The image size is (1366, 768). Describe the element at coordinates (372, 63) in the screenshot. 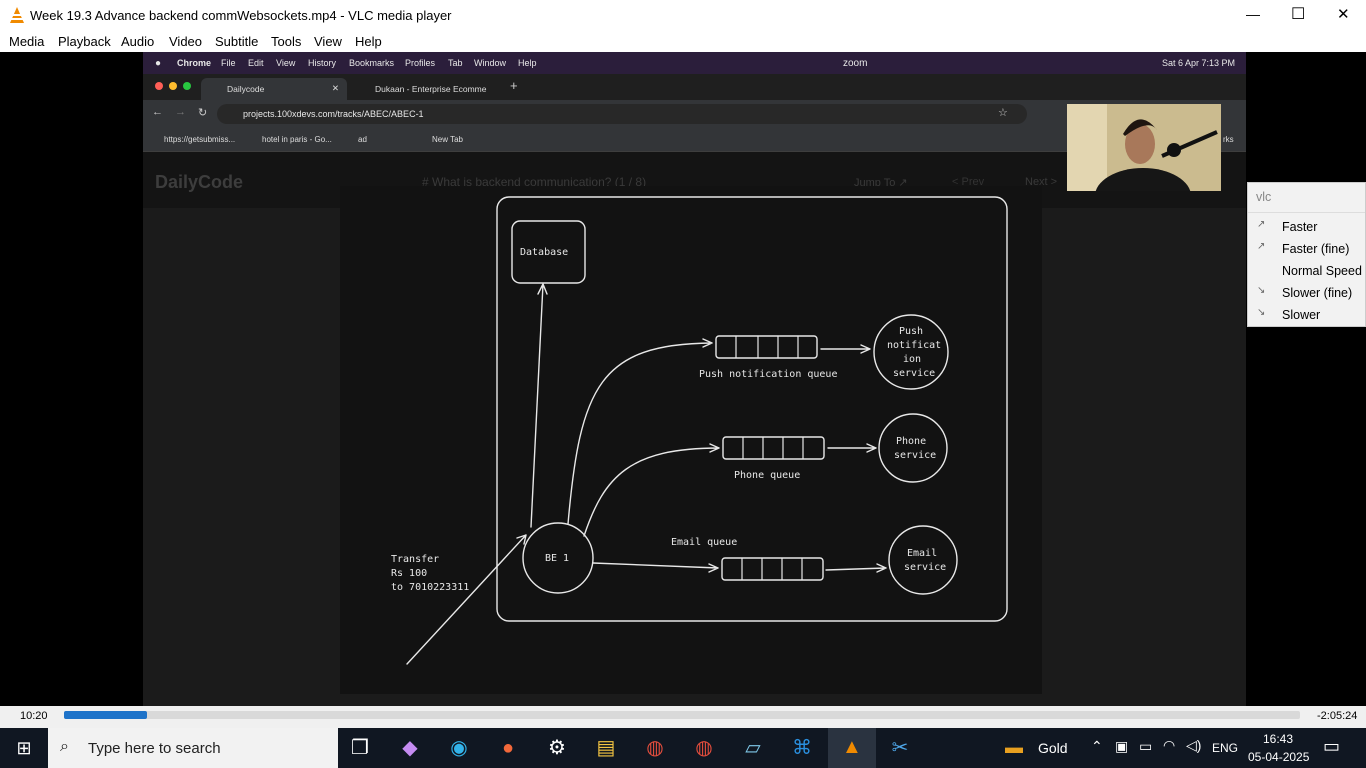

I see `mac-menu-bookmarks: Bookmarks` at that location.